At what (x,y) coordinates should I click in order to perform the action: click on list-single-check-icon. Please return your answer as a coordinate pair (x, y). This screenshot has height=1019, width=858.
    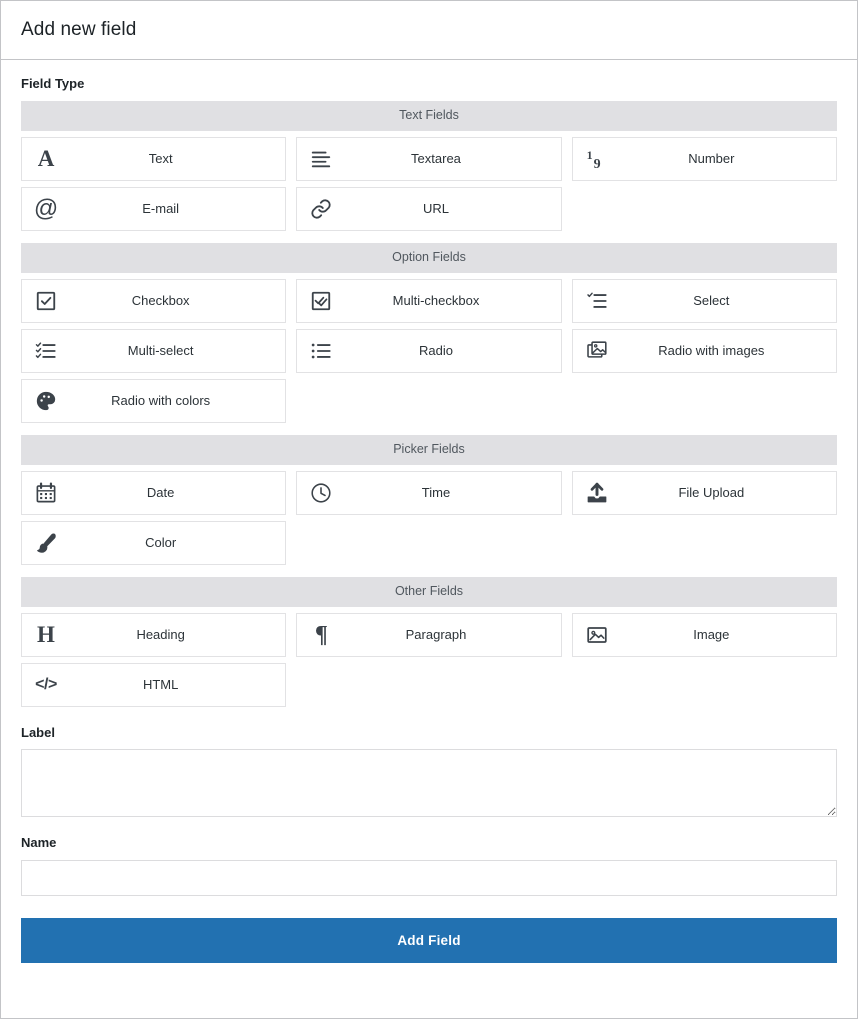
    Looking at the image, I should click on (597, 301).